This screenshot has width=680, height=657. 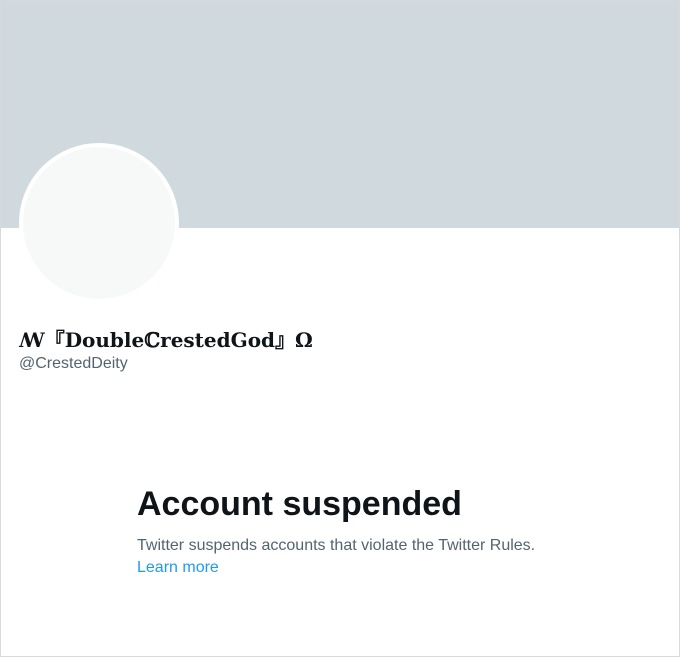 What do you see at coordinates (73, 363) in the screenshot?
I see `profile-handle: @CrestedDeity` at bounding box center [73, 363].